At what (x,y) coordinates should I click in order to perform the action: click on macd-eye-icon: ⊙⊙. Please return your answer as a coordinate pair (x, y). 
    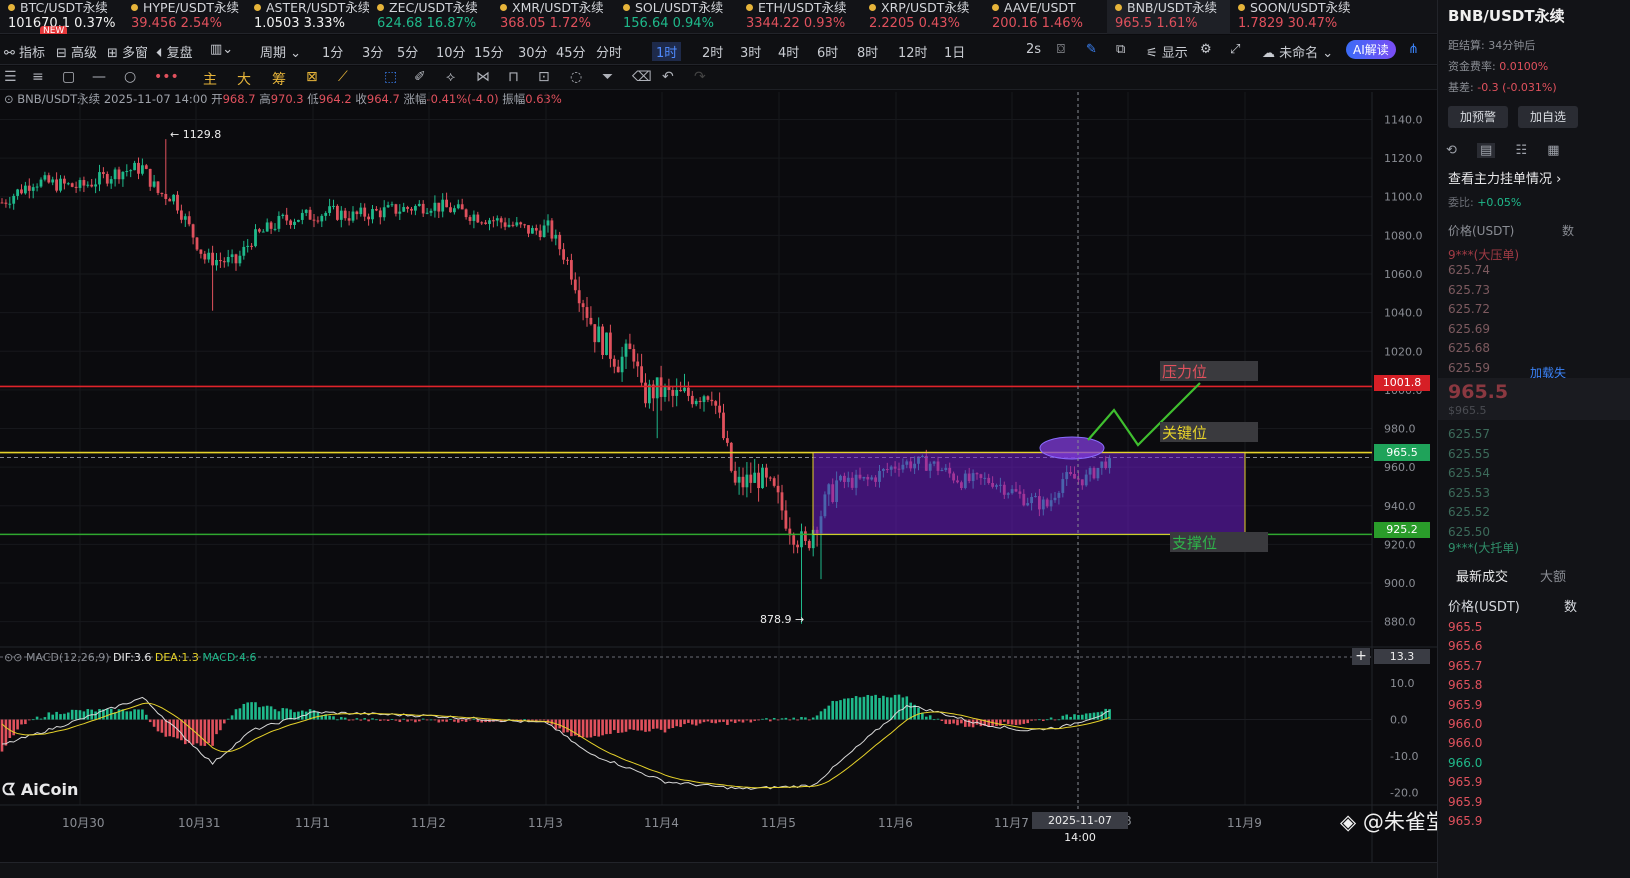
    Looking at the image, I should click on (13, 657).